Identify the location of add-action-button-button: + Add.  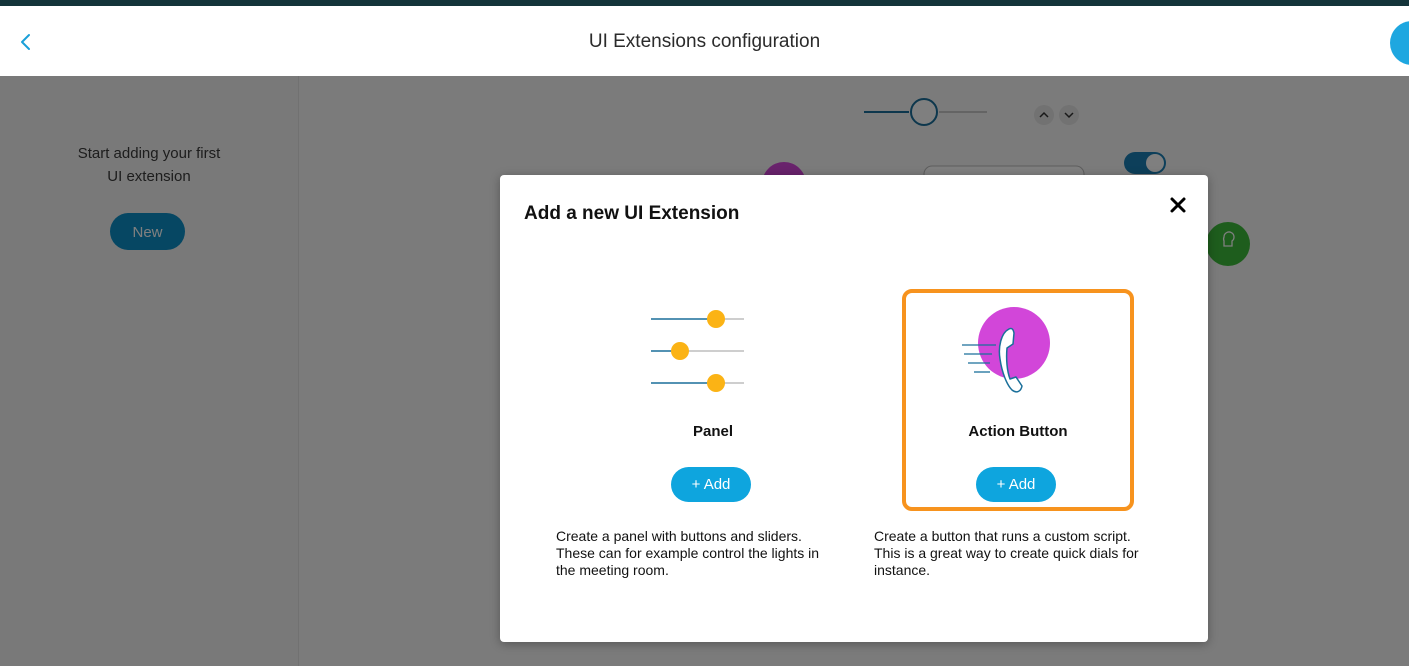
(1016, 484).